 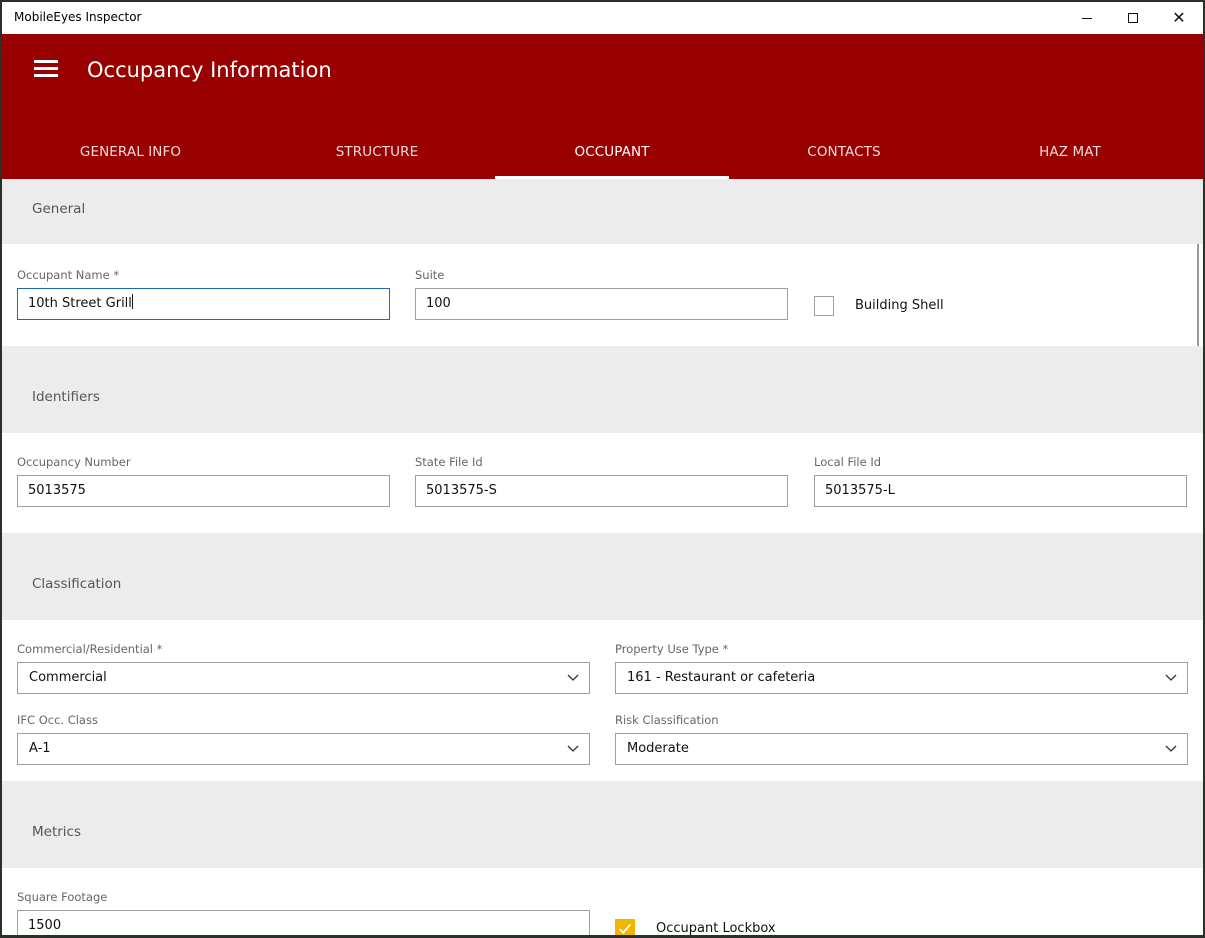 What do you see at coordinates (68, 275) in the screenshot?
I see `occupant-name-label: Occupant Name *` at bounding box center [68, 275].